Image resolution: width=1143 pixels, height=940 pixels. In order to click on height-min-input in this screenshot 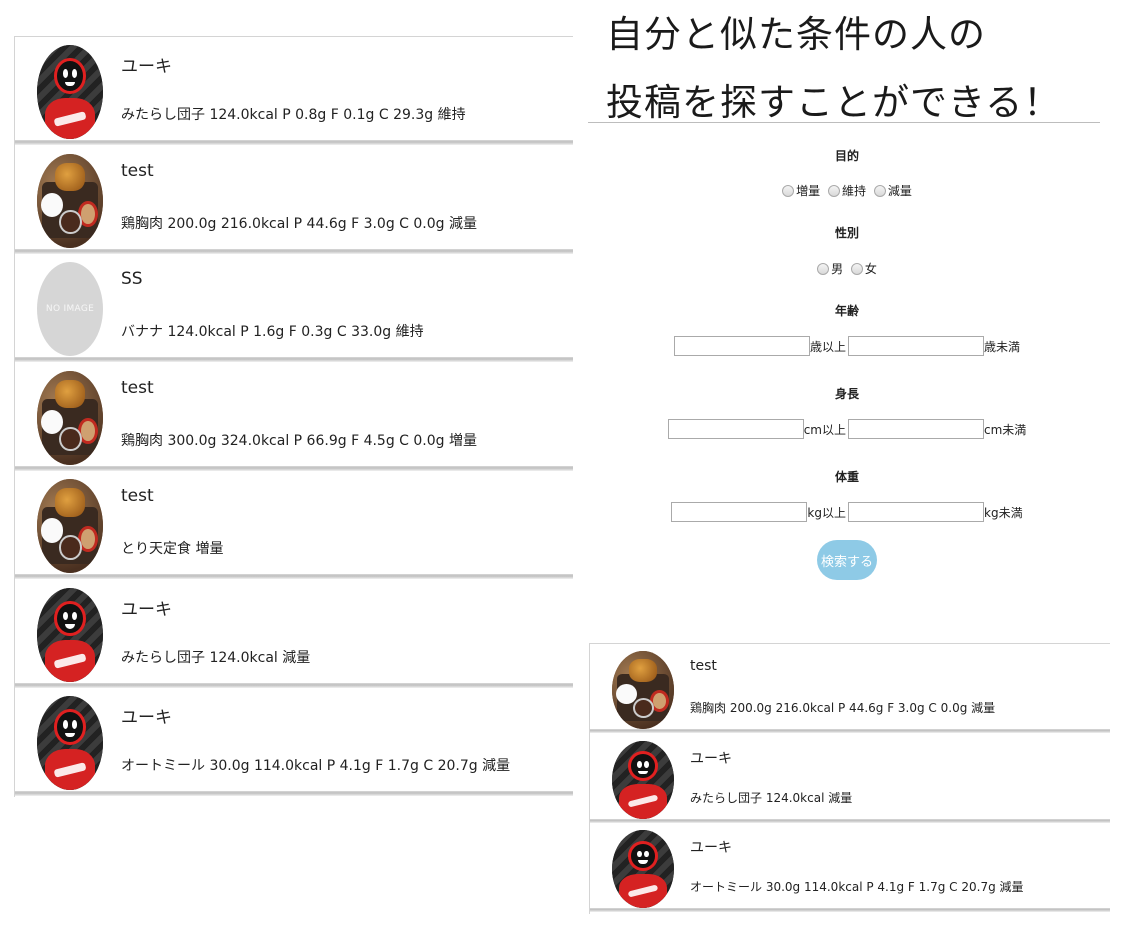, I will do `click(735, 429)`.